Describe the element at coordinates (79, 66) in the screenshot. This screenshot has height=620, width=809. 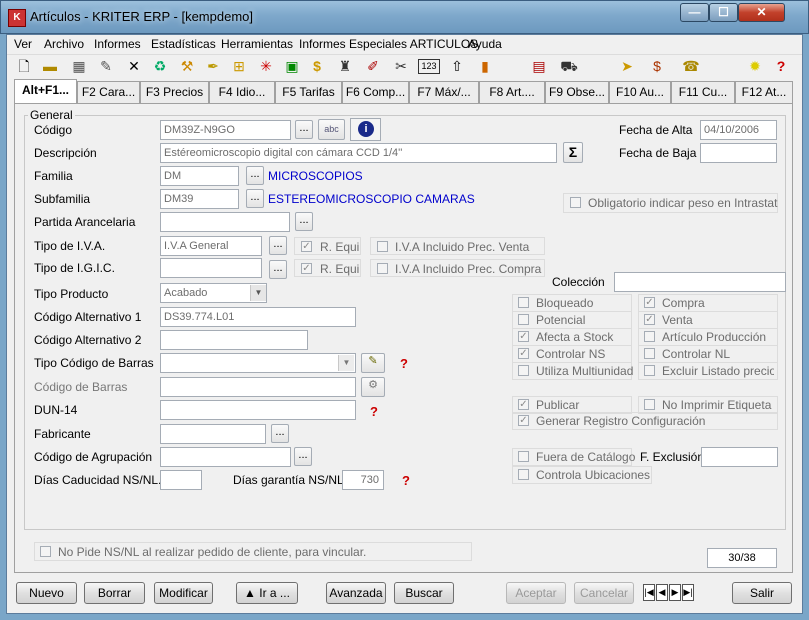
I see `save-icon: ▦` at that location.